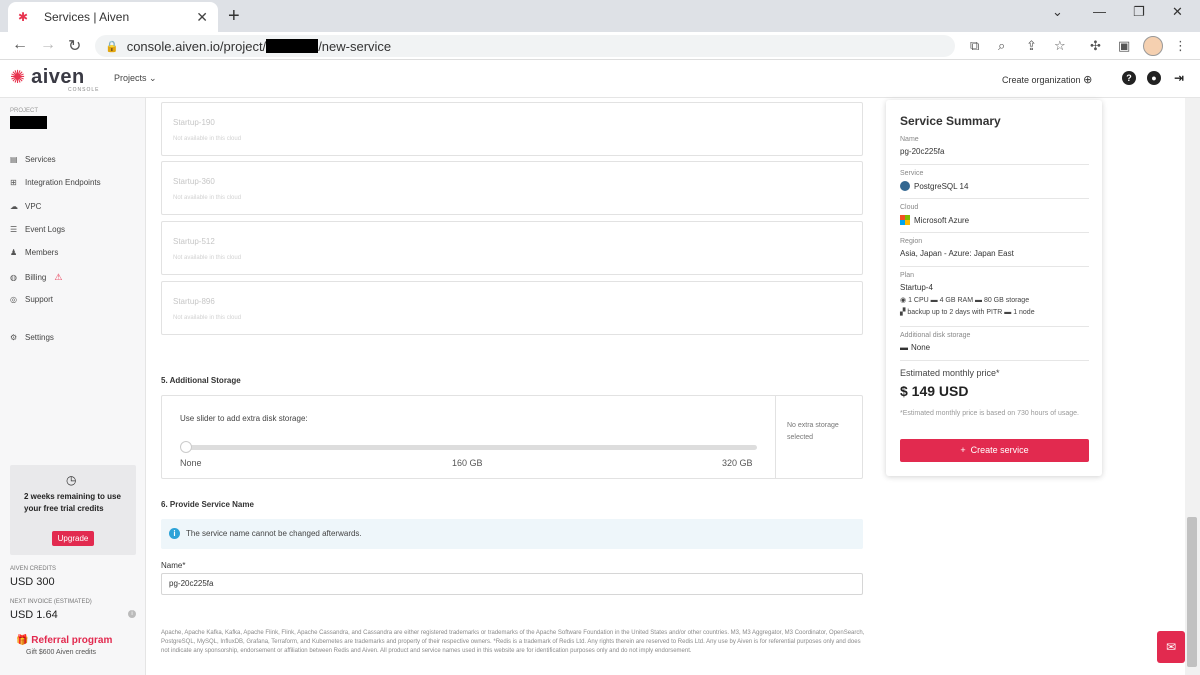 This screenshot has height=675, width=1200. What do you see at coordinates (1099, 11) in the screenshot?
I see `minimize-icon: —` at bounding box center [1099, 11].